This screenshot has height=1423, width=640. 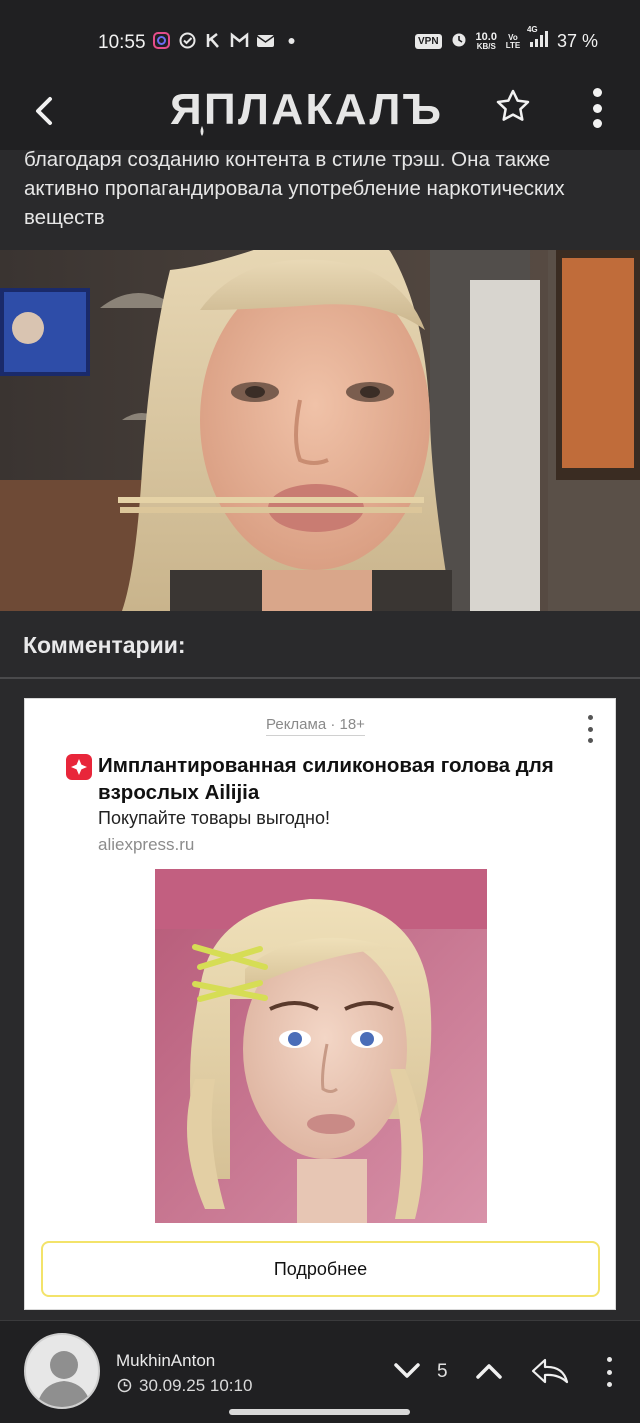 I want to click on comment-datetime: 30.09.25 10:10, so click(x=196, y=1385).